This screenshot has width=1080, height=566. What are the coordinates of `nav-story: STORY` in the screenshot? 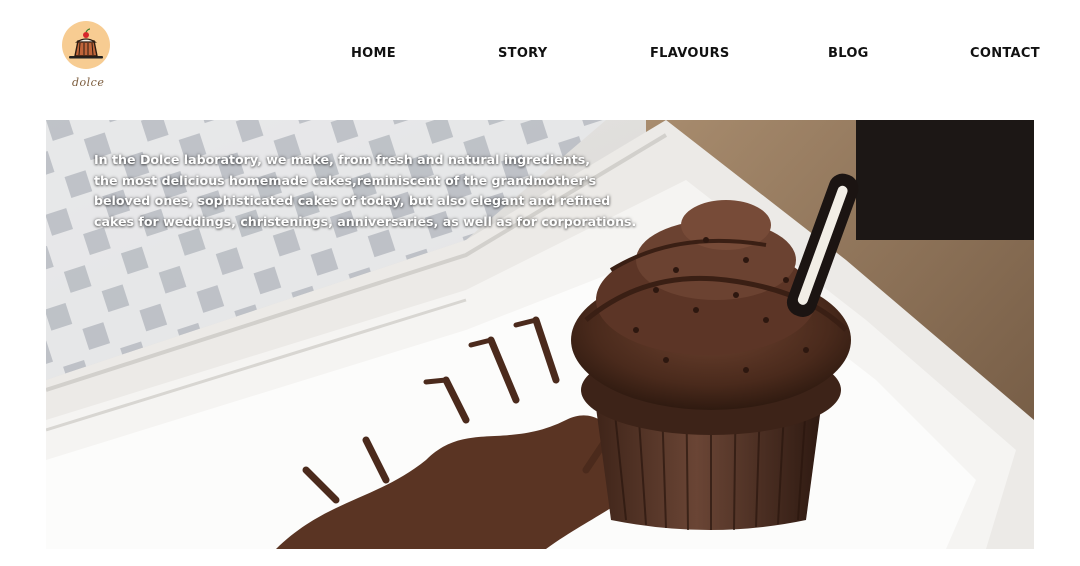 It's located at (523, 53).